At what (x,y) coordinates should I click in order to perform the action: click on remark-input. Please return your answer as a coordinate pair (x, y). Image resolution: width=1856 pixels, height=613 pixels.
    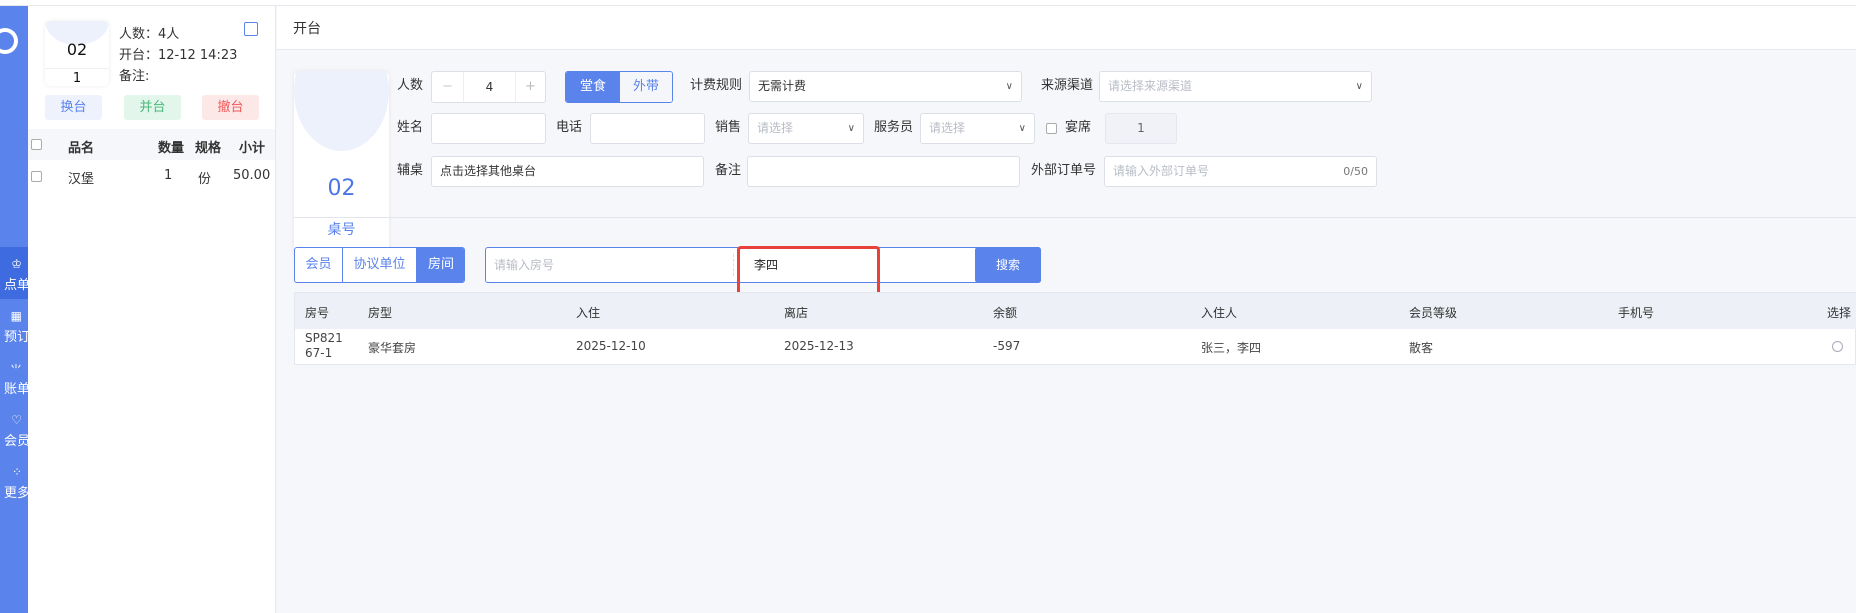
    Looking at the image, I should click on (883, 171).